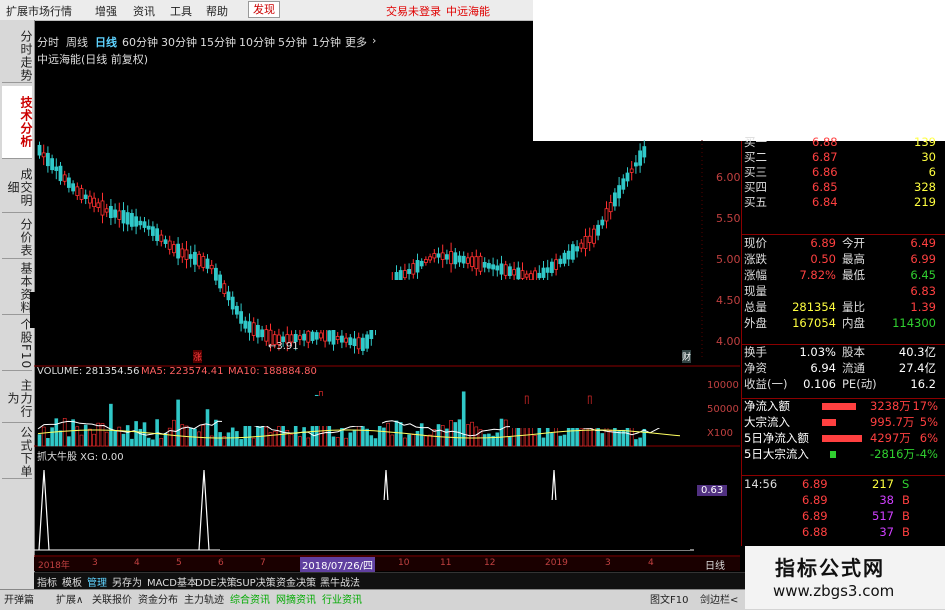 The width and height of the screenshot is (945, 610). Describe the element at coordinates (925, 406) in the screenshot. I see `flow-pct: 17%` at that location.